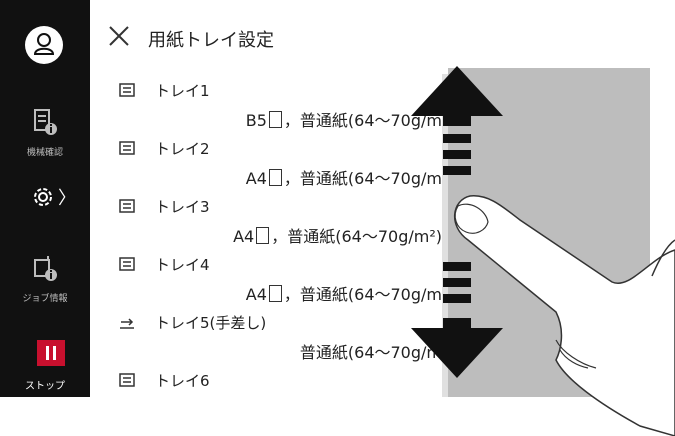 This screenshot has height=436, width=675. I want to click on user-avatar-button, so click(44, 45).